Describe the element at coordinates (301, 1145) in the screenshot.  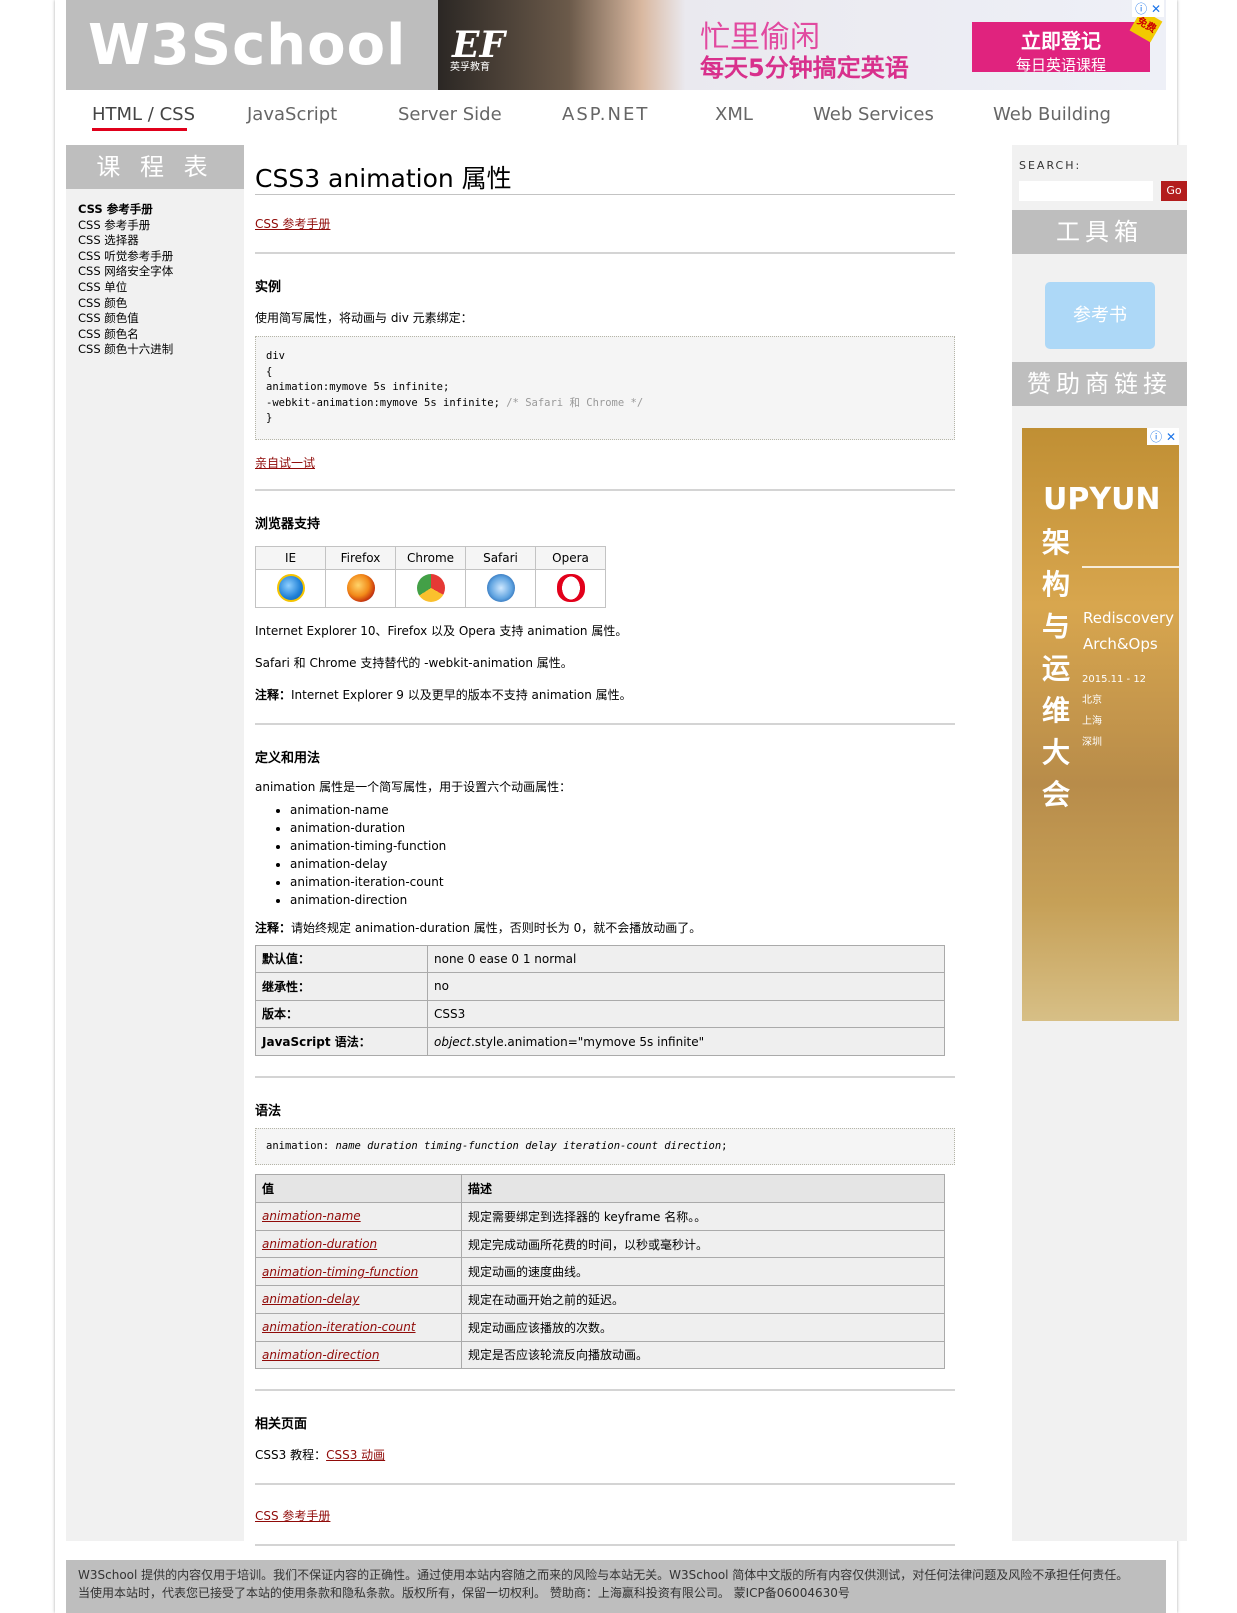
I see `syntax-prefix: animation:` at that location.